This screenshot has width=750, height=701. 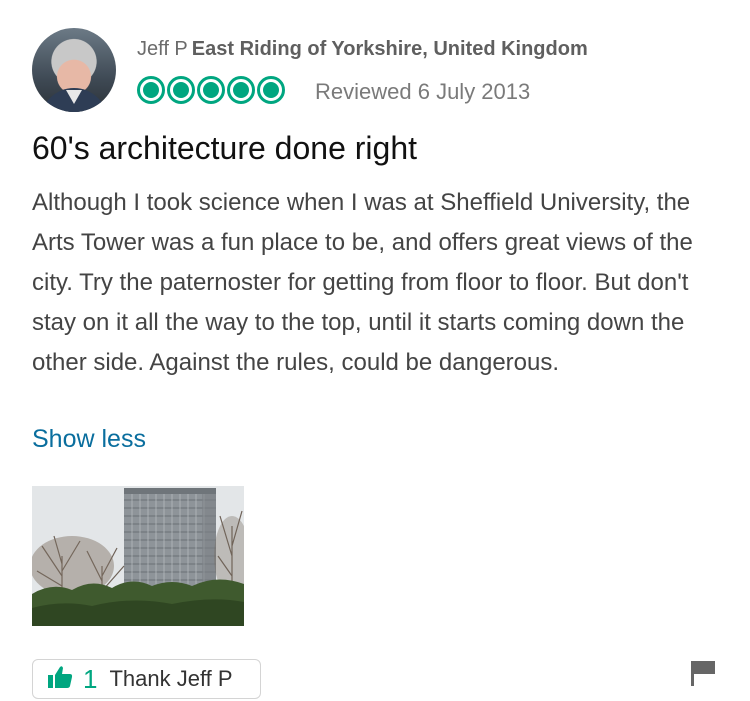 I want to click on flag-icon, so click(x=703, y=675).